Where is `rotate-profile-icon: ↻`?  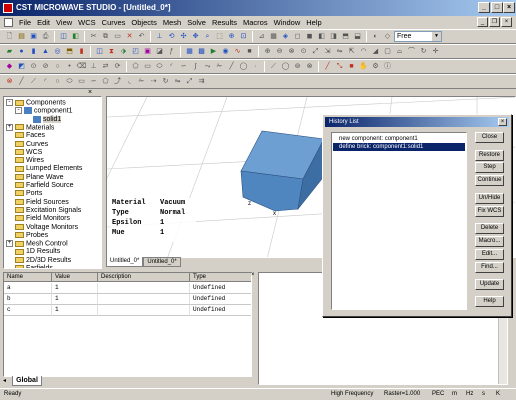 rotate-profile-icon: ↻ is located at coordinates (423, 51).